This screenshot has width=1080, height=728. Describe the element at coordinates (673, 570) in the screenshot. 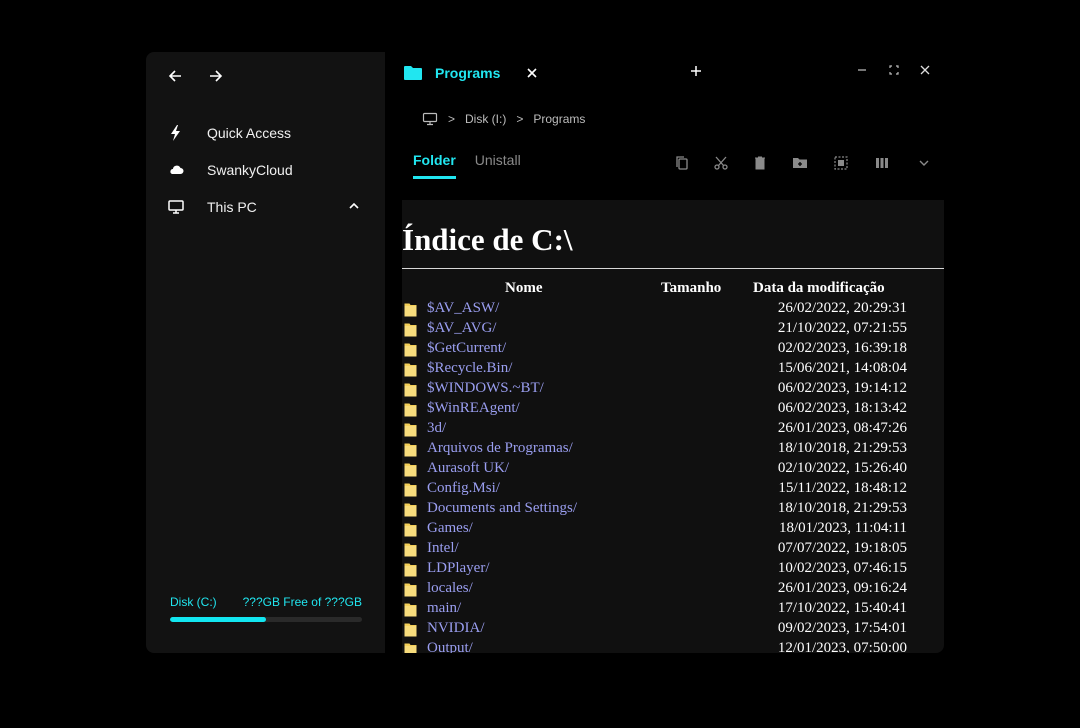

I see `table-row: LDPlayer/10/02/2023, 07:46:15` at that location.